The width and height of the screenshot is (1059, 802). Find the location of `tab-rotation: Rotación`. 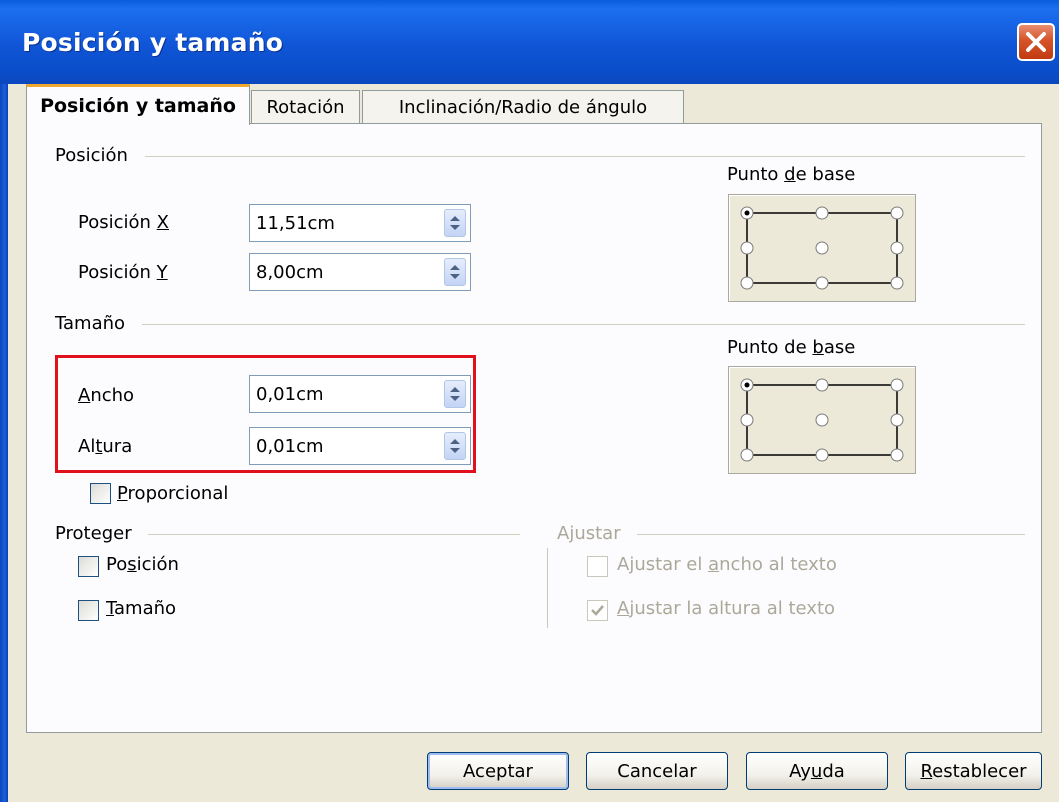

tab-rotation: Rotación is located at coordinates (305, 107).